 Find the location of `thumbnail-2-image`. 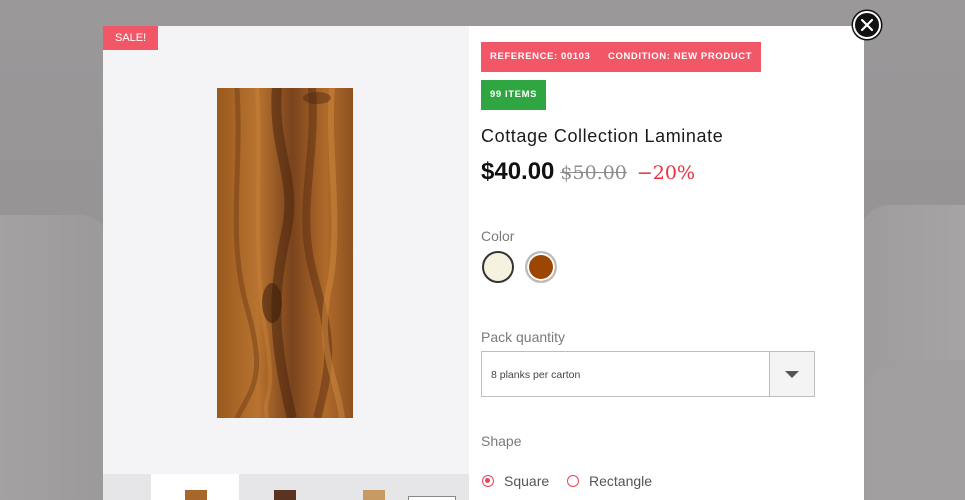

thumbnail-2-image is located at coordinates (285, 495).